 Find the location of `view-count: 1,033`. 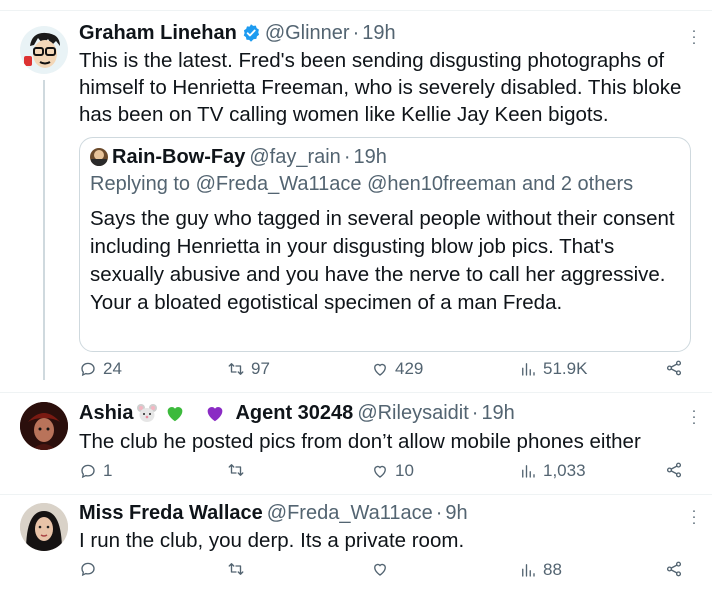

view-count: 1,033 is located at coordinates (564, 470).